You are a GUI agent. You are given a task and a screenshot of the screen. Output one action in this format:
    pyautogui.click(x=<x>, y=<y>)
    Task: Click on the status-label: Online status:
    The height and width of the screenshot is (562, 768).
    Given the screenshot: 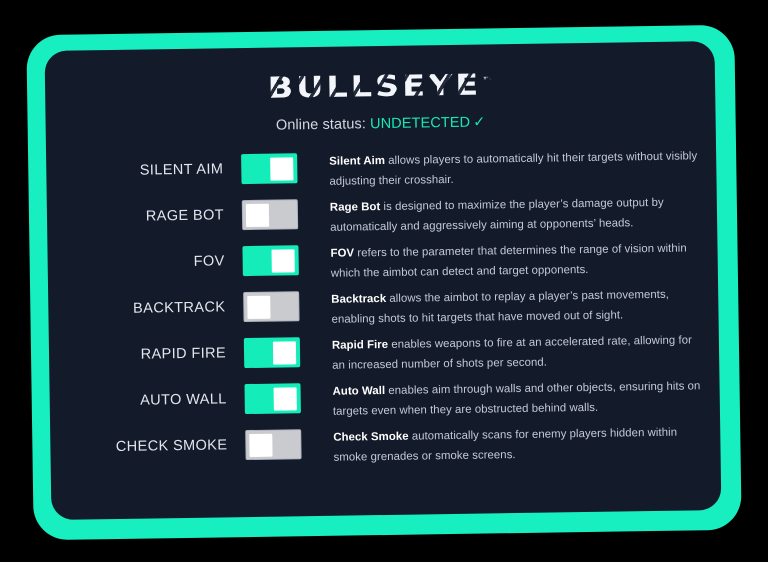 What is the action you would take?
    pyautogui.click(x=321, y=125)
    